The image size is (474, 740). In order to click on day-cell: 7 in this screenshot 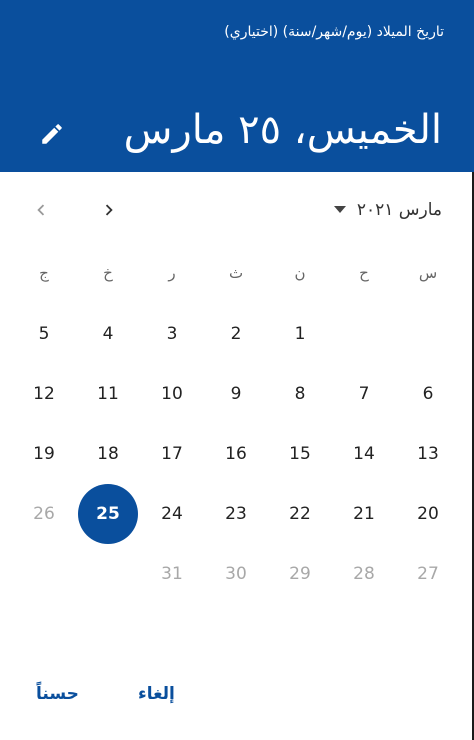, I will do `click(364, 394)`.